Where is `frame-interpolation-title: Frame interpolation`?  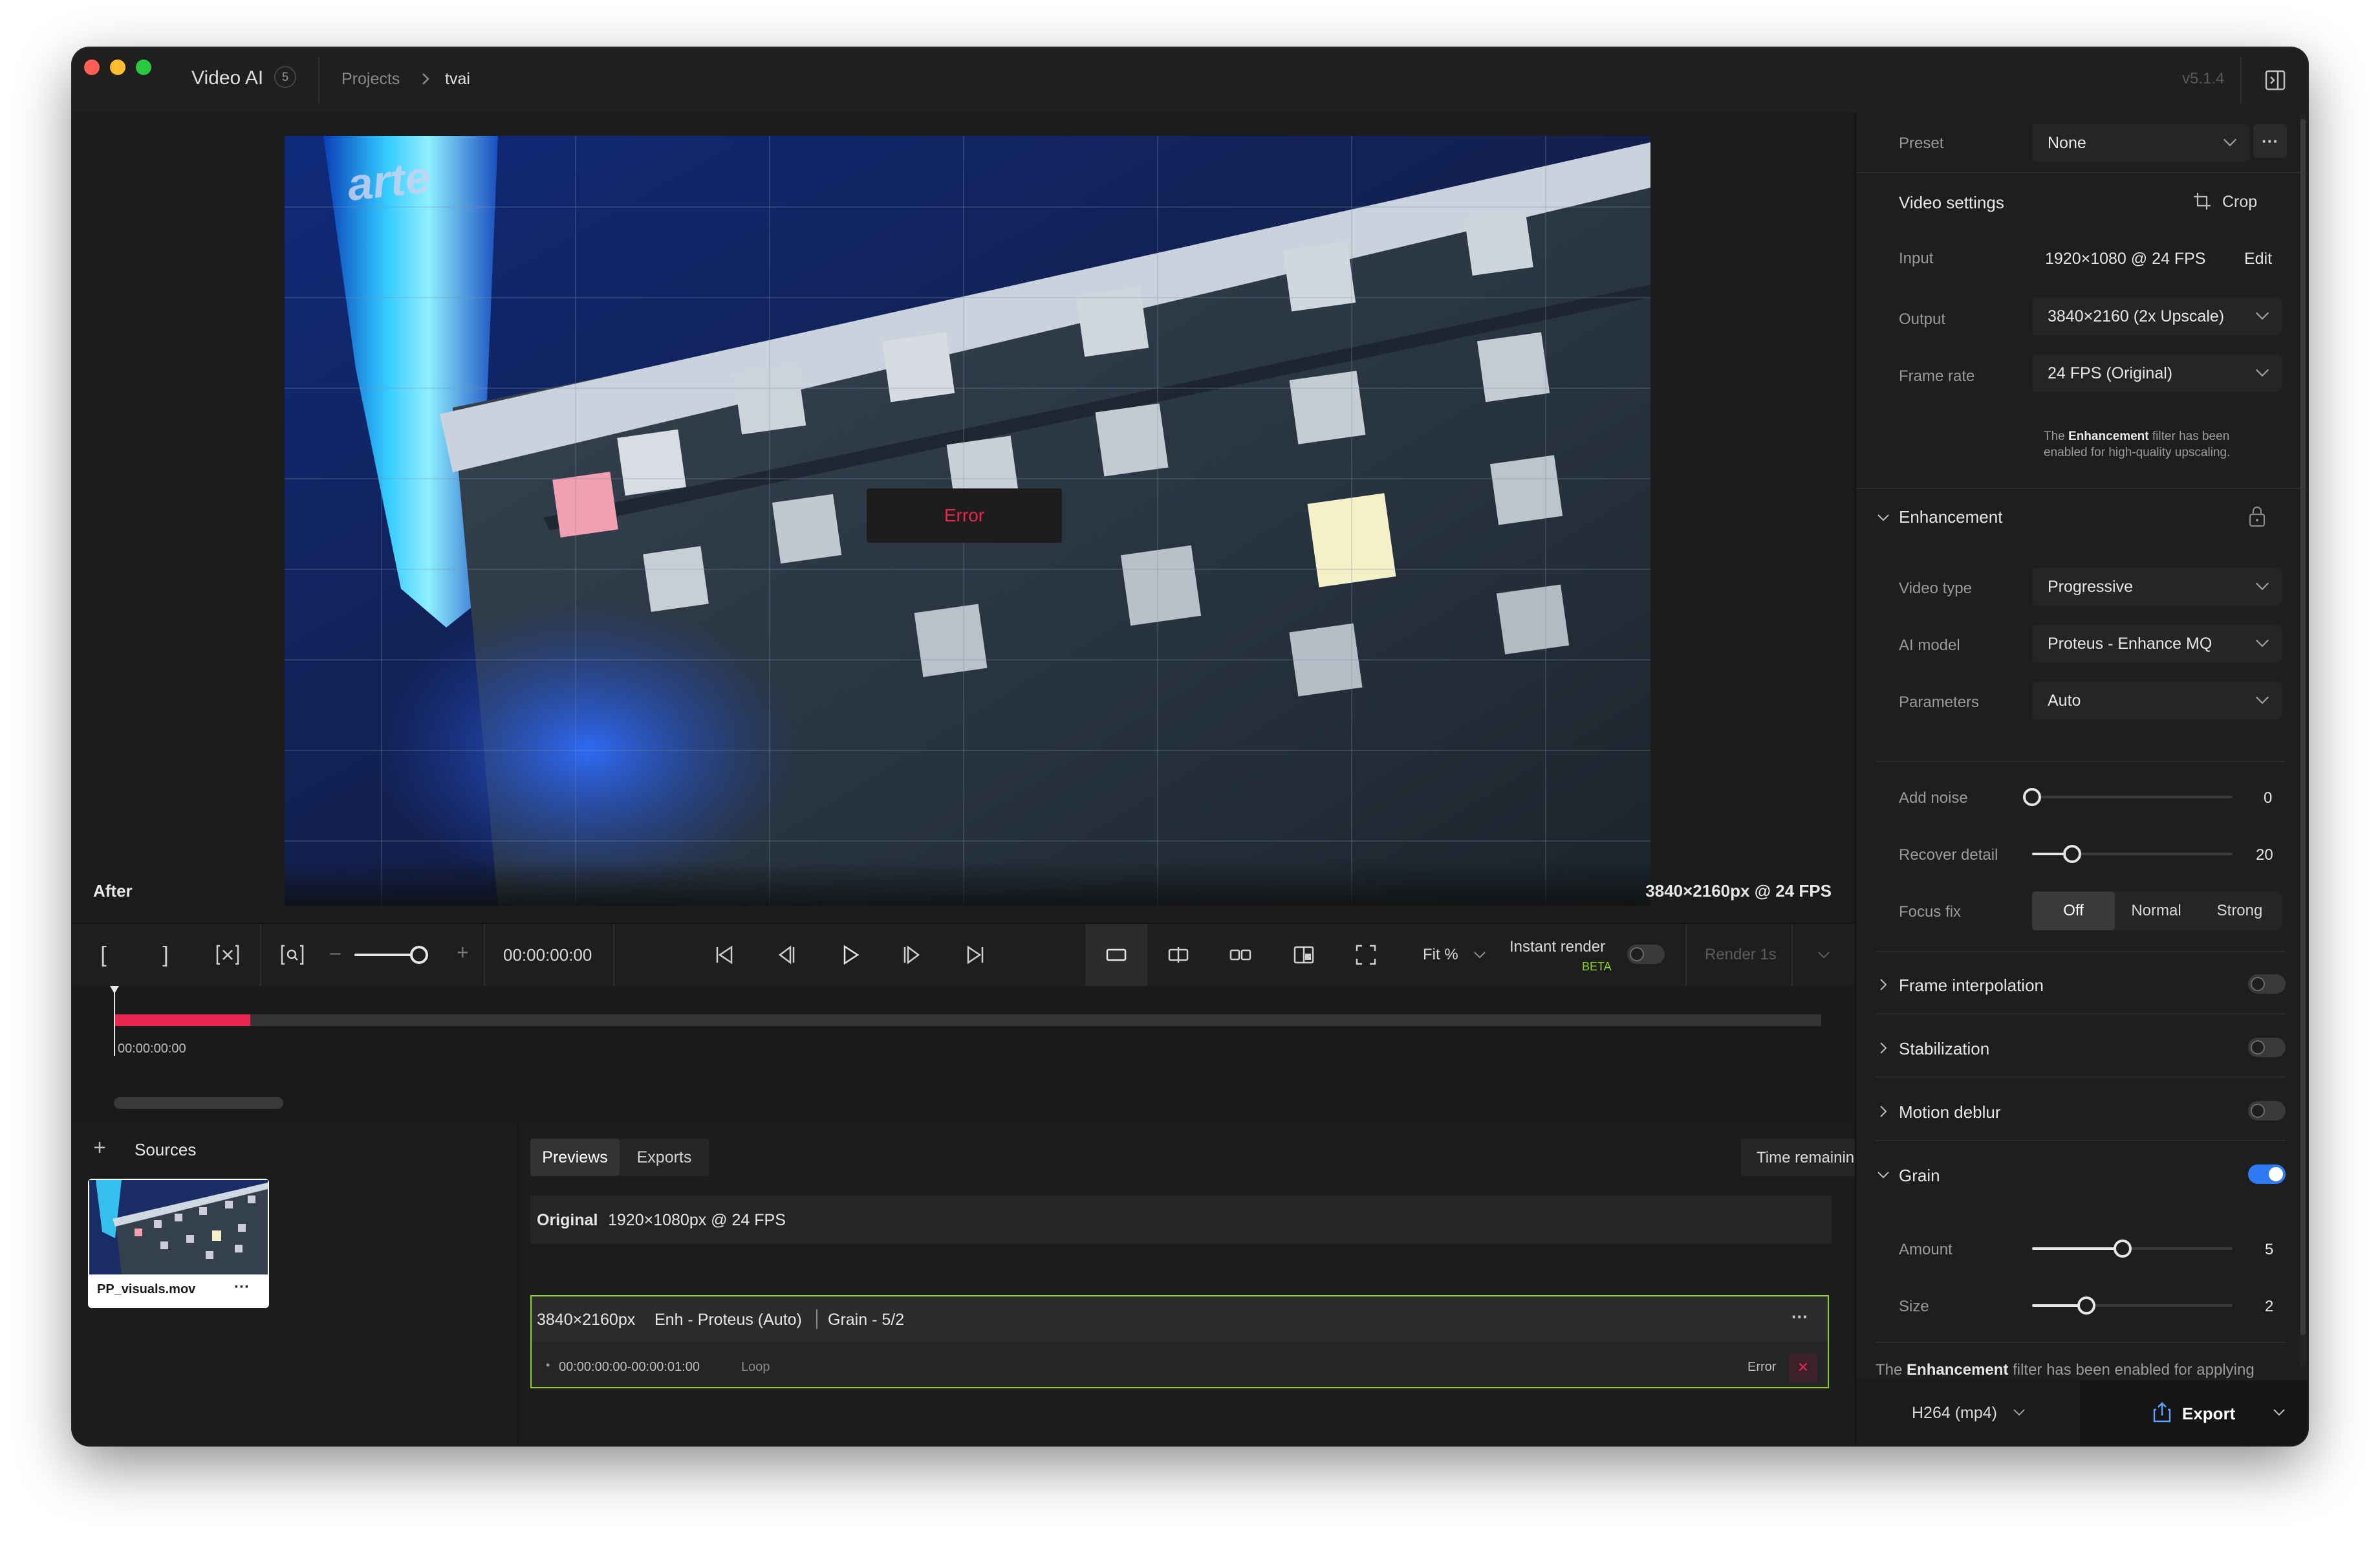 frame-interpolation-title: Frame interpolation is located at coordinates (1971, 986).